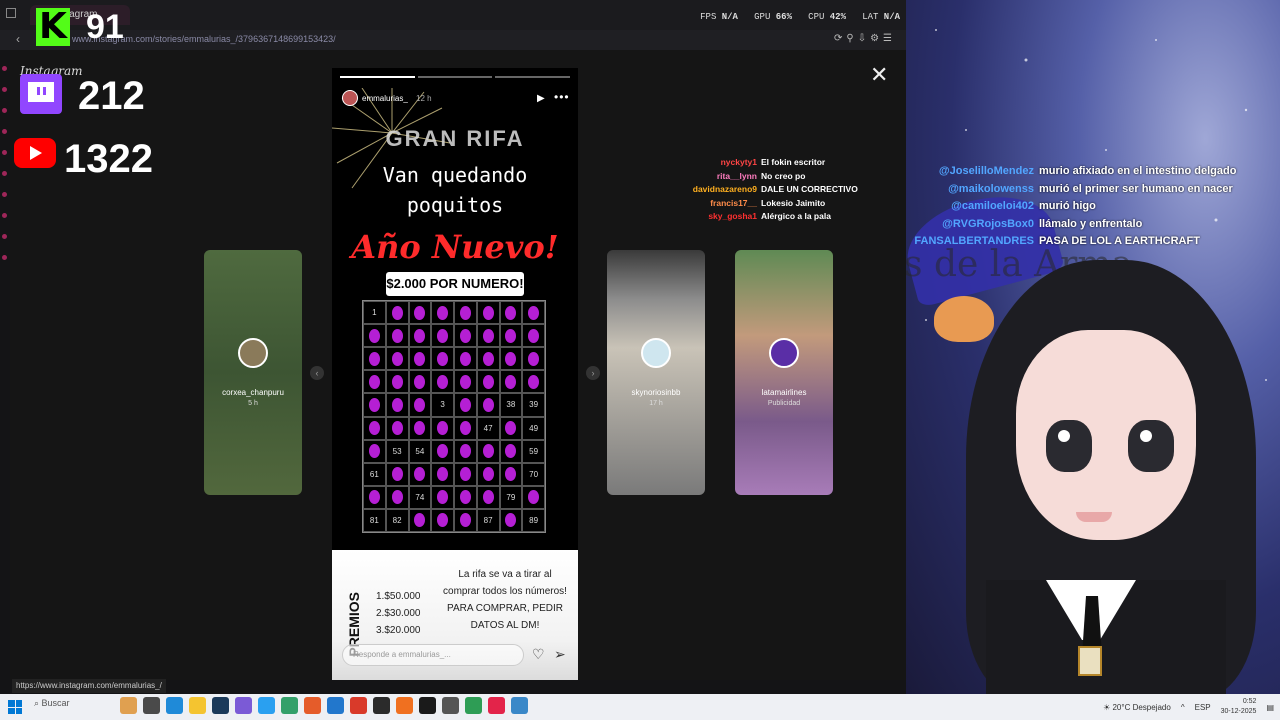 The height and width of the screenshot is (720, 1280). Describe the element at coordinates (374, 520) in the screenshot. I see `raffle-cell: 81` at that location.